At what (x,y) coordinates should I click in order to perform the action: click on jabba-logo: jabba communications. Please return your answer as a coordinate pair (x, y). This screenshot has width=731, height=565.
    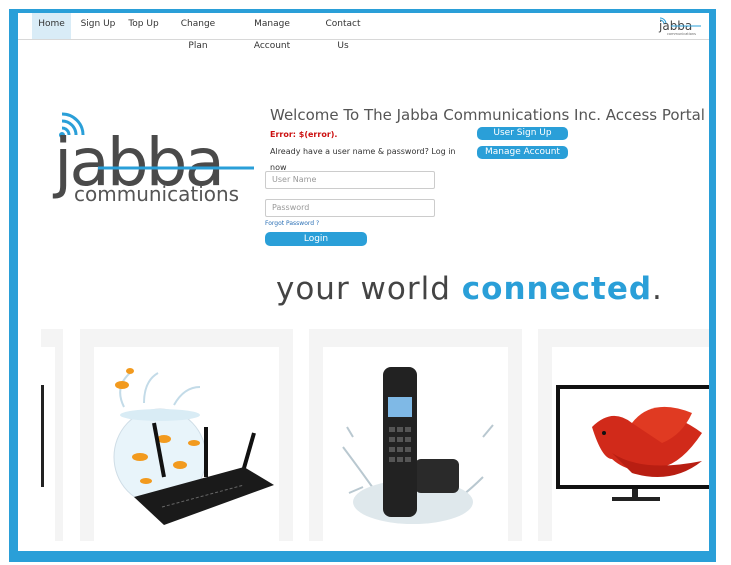
    Looking at the image, I should click on (153, 158).